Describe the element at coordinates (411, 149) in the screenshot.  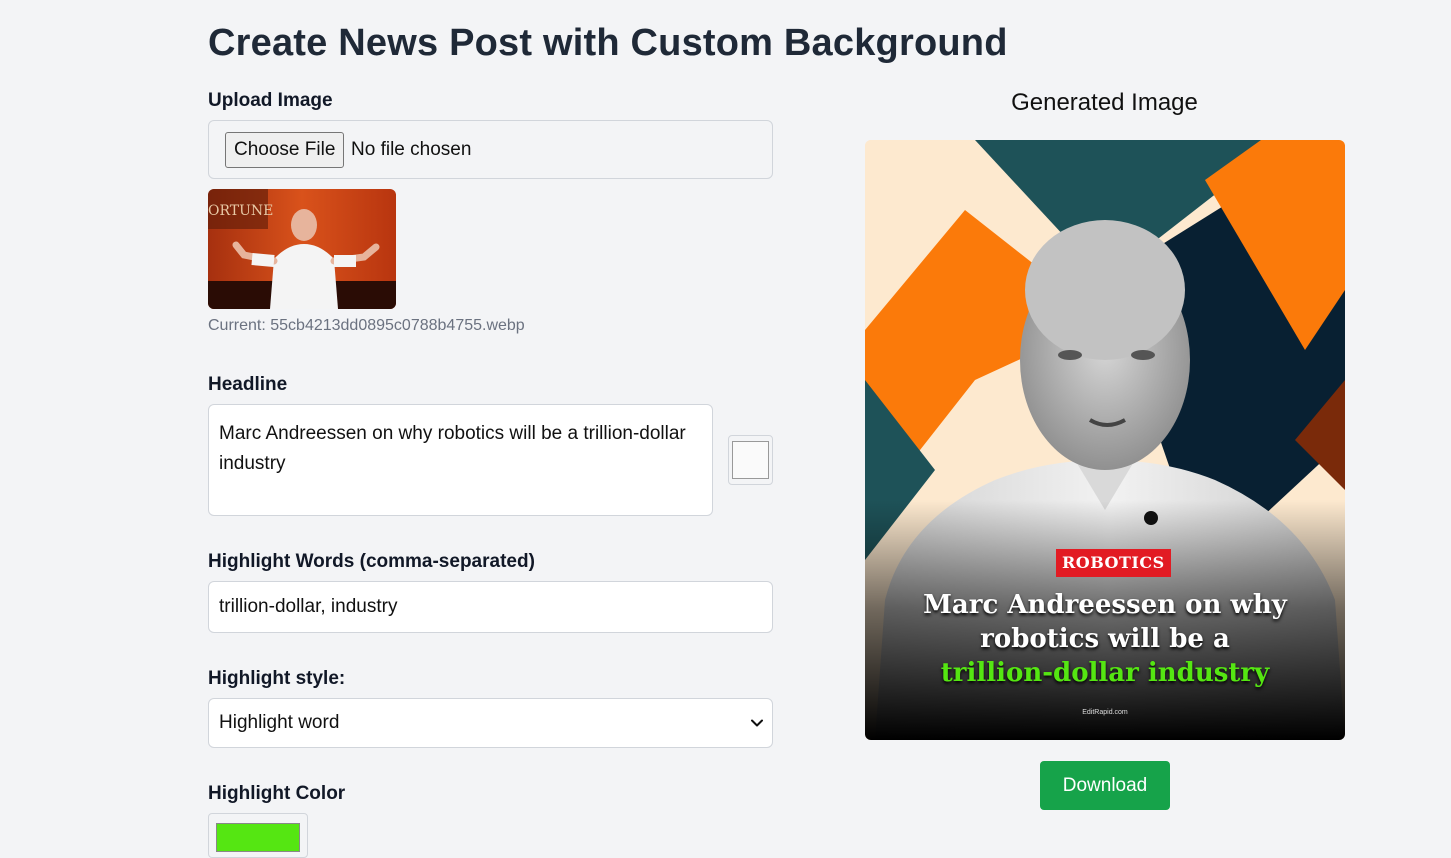
I see `file-status: No file chosen` at that location.